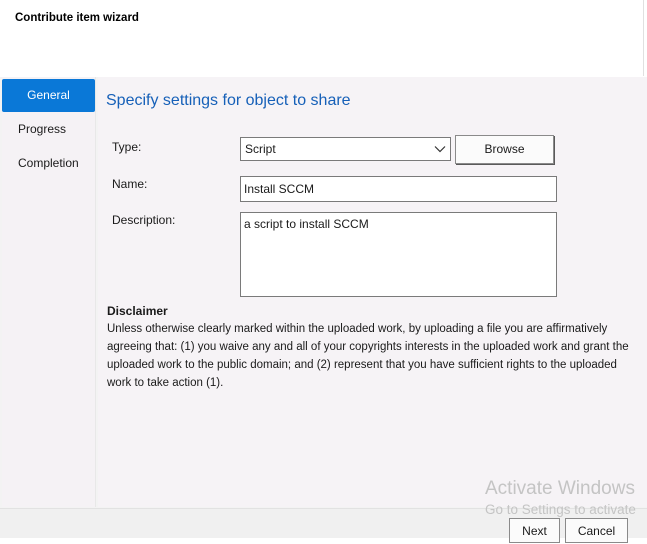 This screenshot has width=647, height=544. What do you see at coordinates (48, 163) in the screenshot?
I see `nav-item-completion: Completion` at bounding box center [48, 163].